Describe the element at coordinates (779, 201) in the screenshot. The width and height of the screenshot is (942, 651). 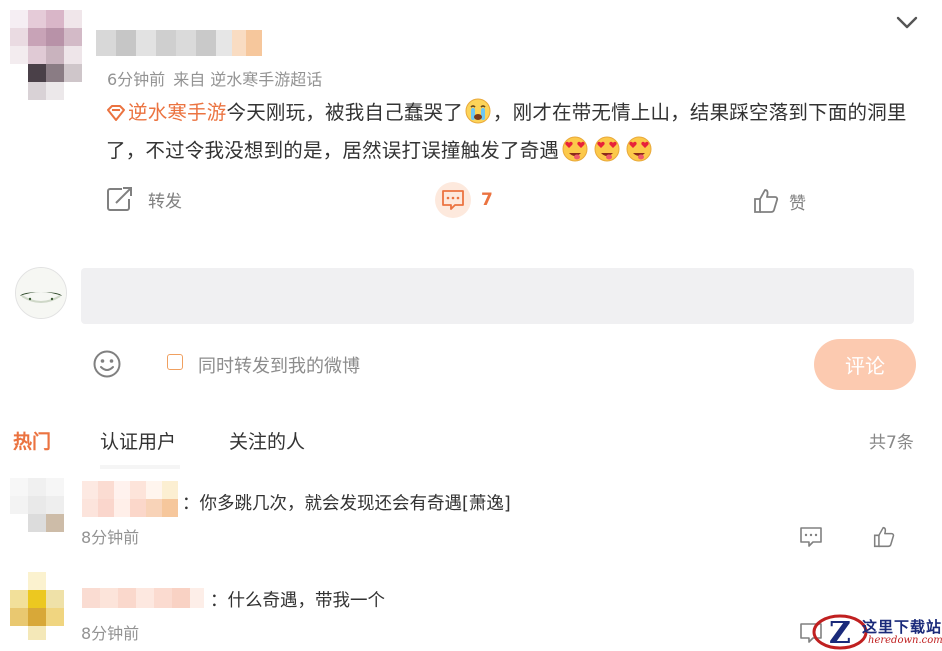
I see `like-button: 赞` at that location.